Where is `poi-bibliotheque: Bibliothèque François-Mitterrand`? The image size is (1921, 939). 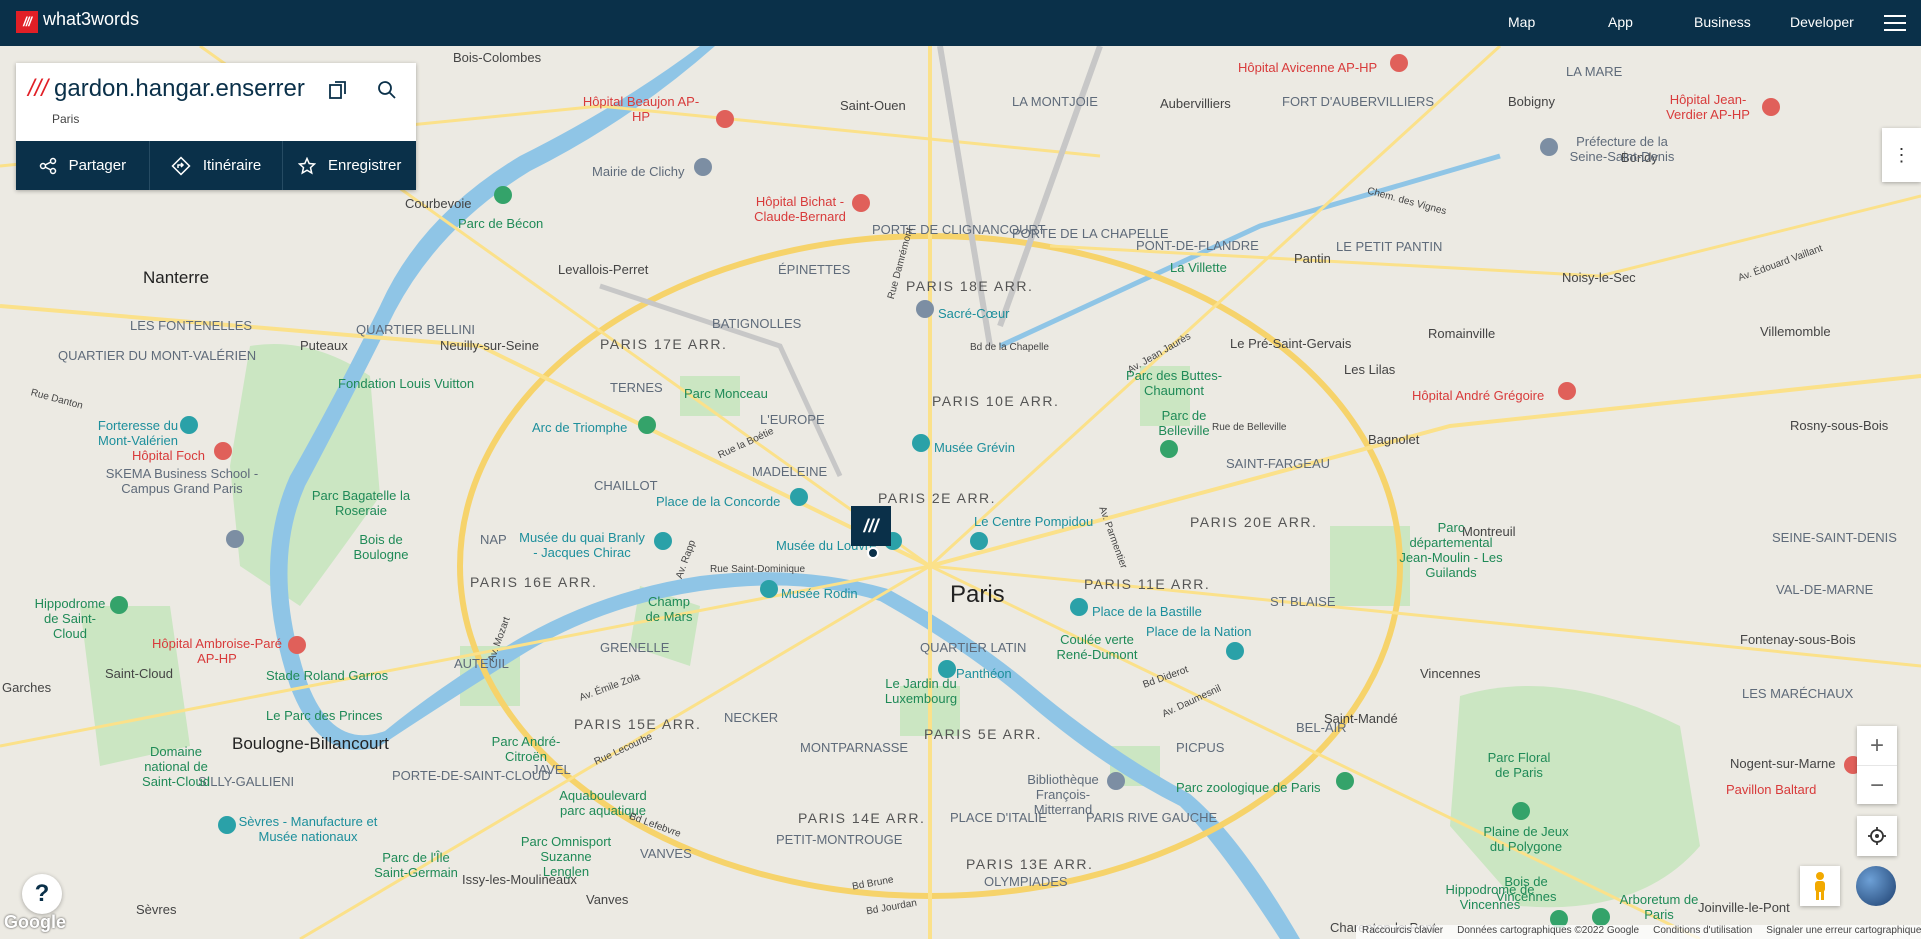
poi-bibliotheque: Bibliothèque François-Mitterrand is located at coordinates (1063, 794).